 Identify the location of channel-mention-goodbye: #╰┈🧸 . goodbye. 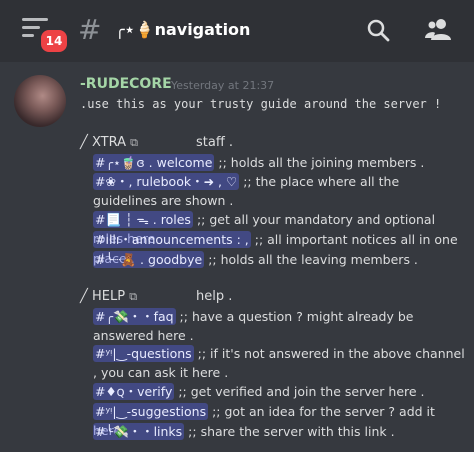
(149, 259).